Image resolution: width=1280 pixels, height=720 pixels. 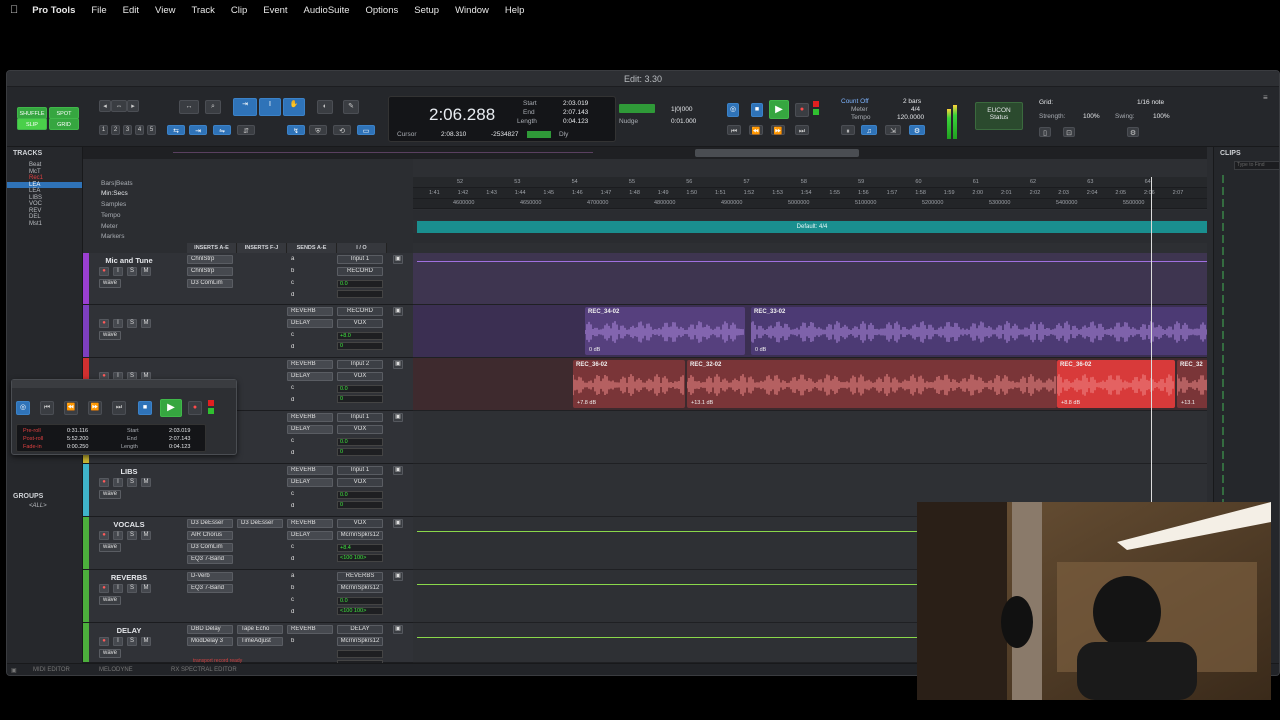 What do you see at coordinates (98, 10) in the screenshot?
I see `menu-file: File` at bounding box center [98, 10].